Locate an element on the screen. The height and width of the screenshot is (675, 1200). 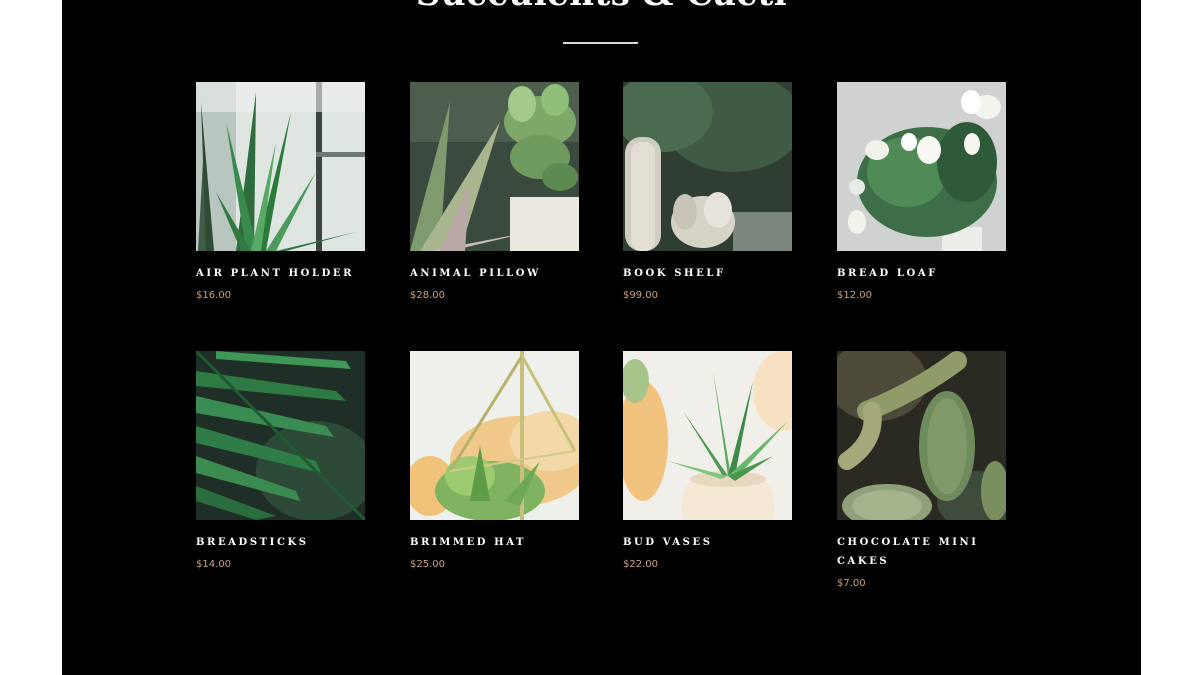
product-price: $22.00 is located at coordinates (640, 564).